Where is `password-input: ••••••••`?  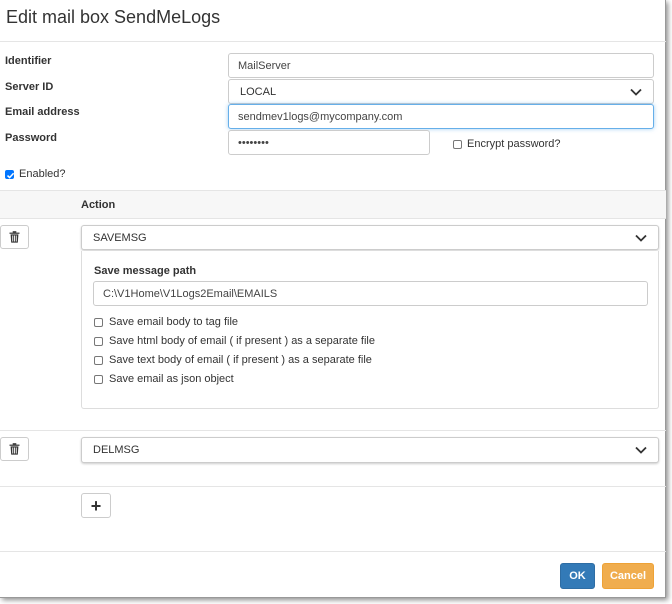
password-input: •••••••• is located at coordinates (329, 142).